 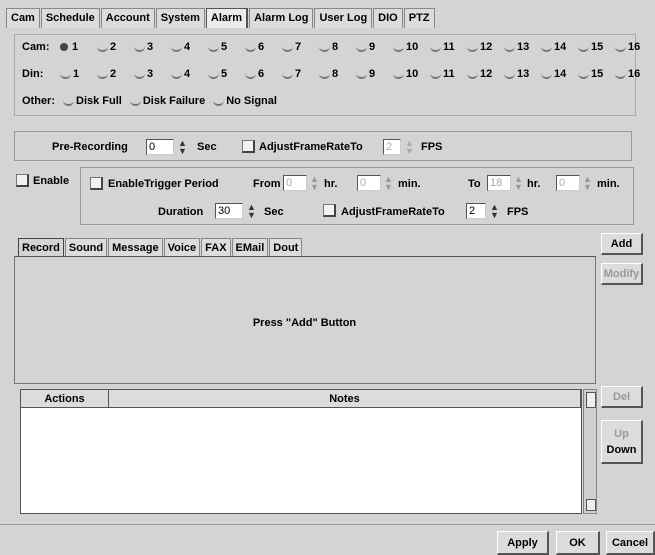 I want to click on din-13-radio, so click(x=509, y=74).